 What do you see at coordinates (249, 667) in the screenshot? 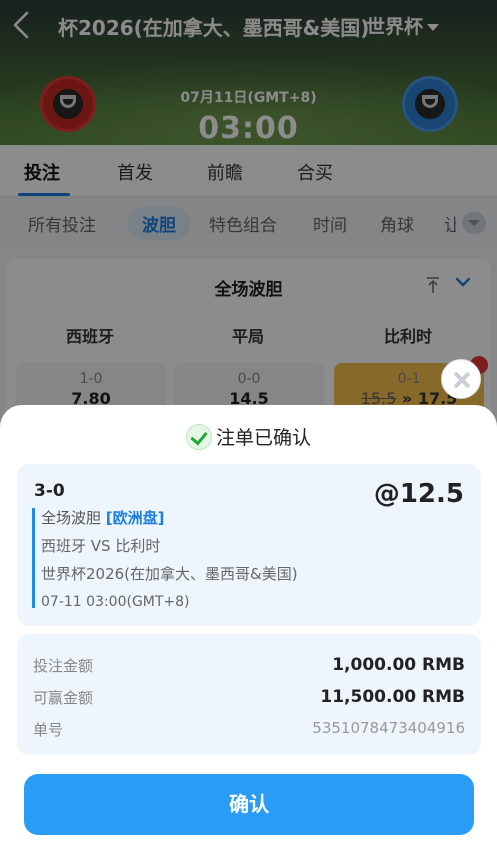
I see `stake-row: 投注金额 1,000.00 RMB` at bounding box center [249, 667].